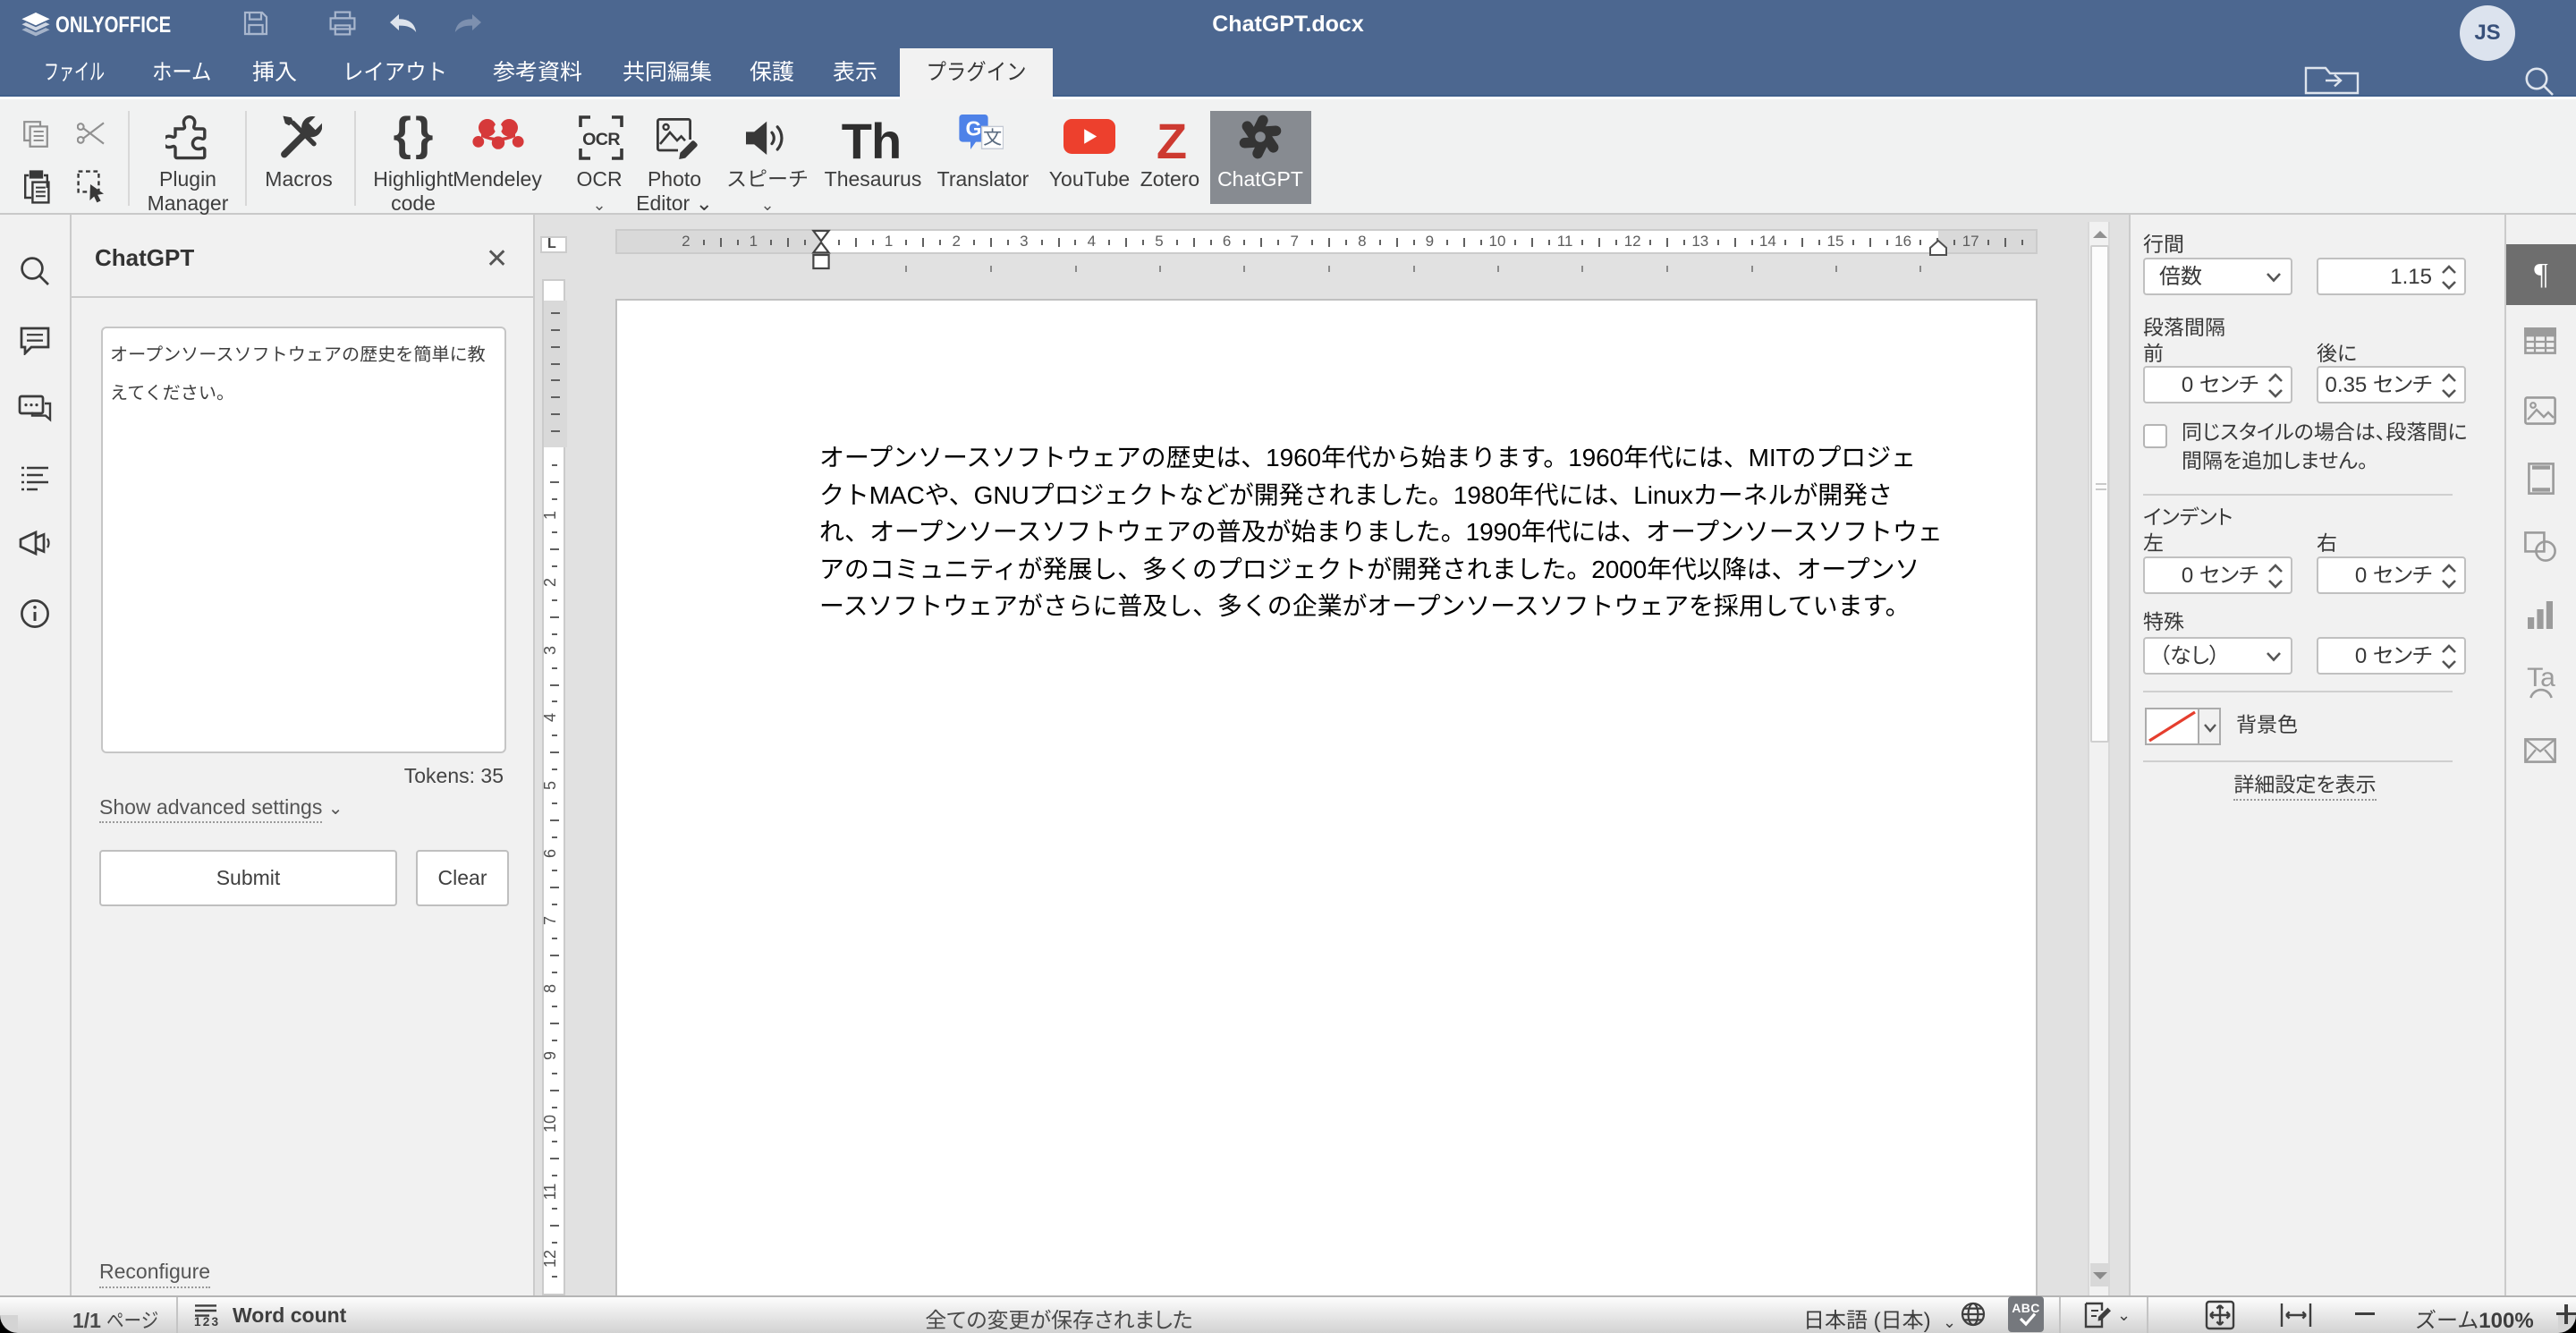  I want to click on svg-text: G, so click(973, 128).